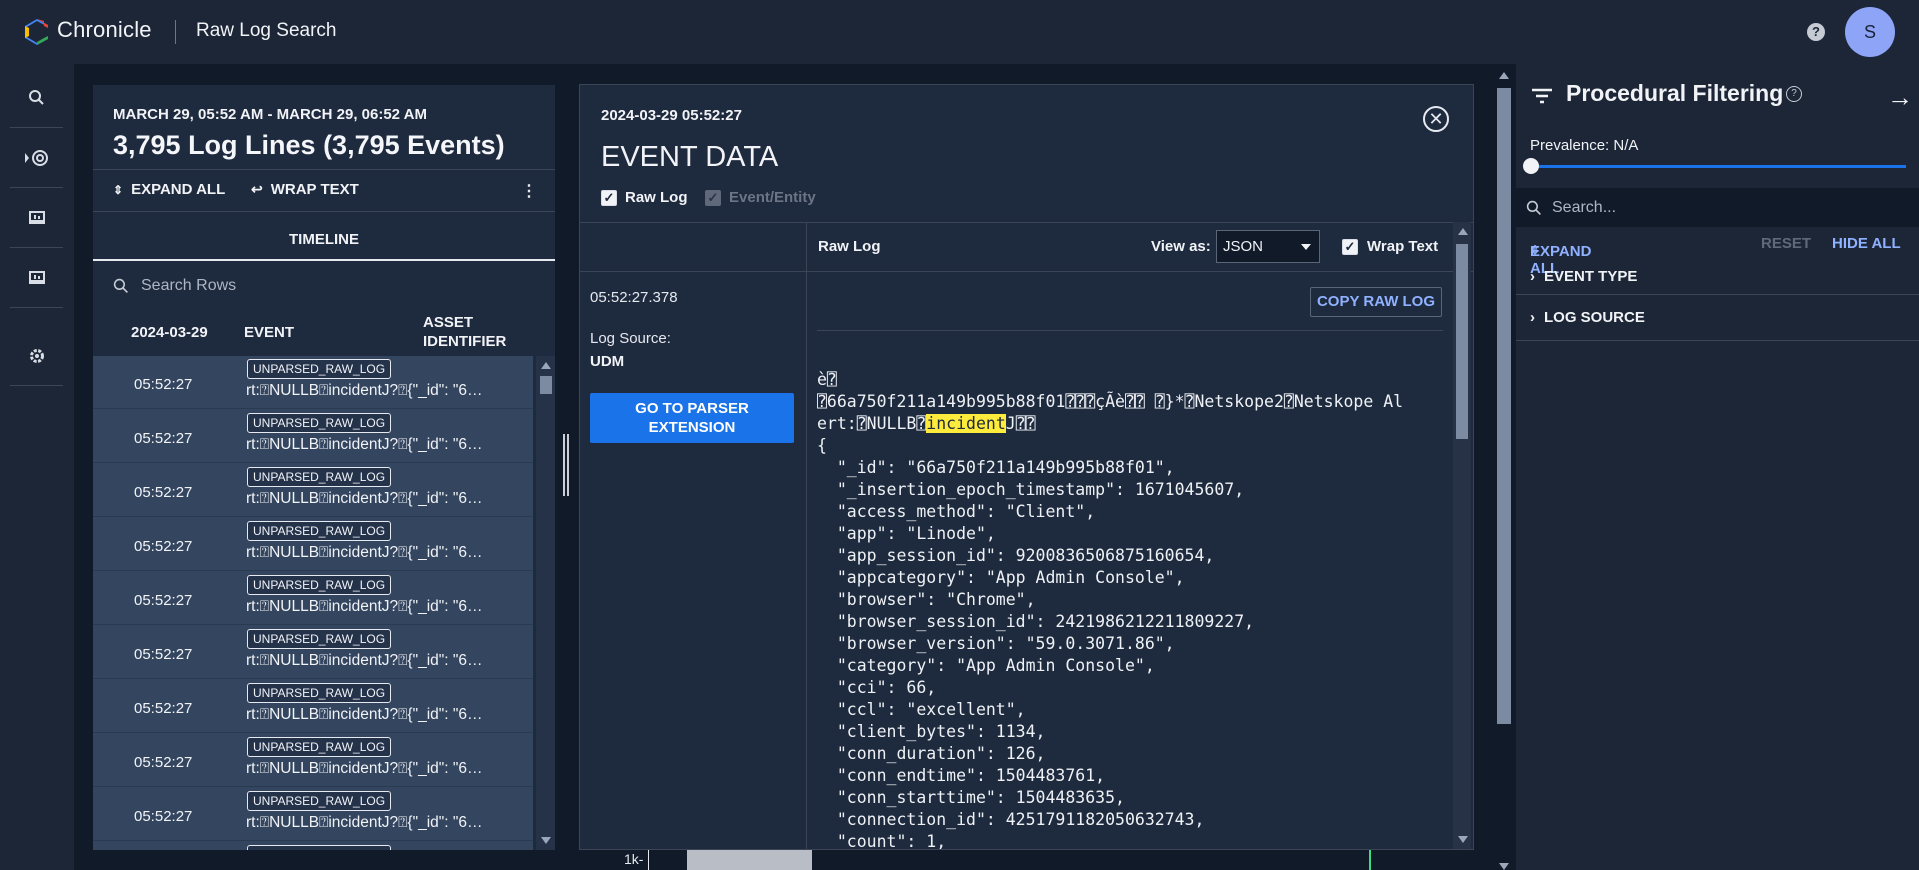  I want to click on brand-name: Chronicle, so click(104, 30).